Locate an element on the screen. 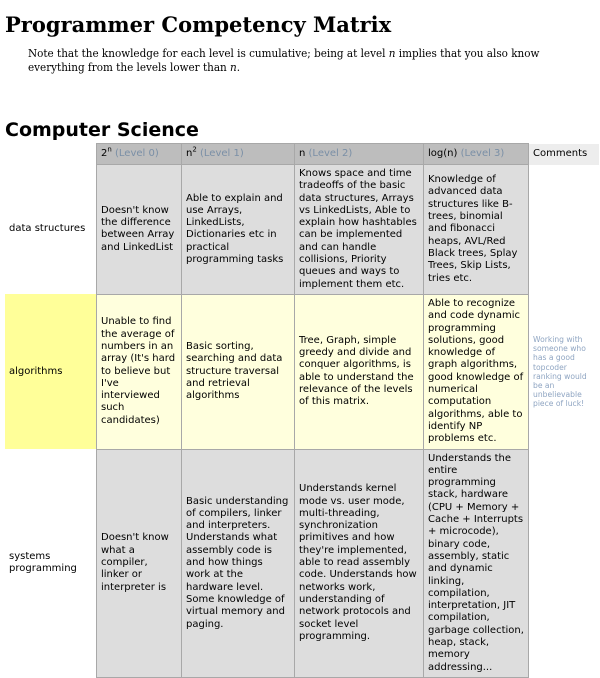 The width and height of the screenshot is (600, 678). header-level-2-tag: (Level 2) is located at coordinates (330, 153).